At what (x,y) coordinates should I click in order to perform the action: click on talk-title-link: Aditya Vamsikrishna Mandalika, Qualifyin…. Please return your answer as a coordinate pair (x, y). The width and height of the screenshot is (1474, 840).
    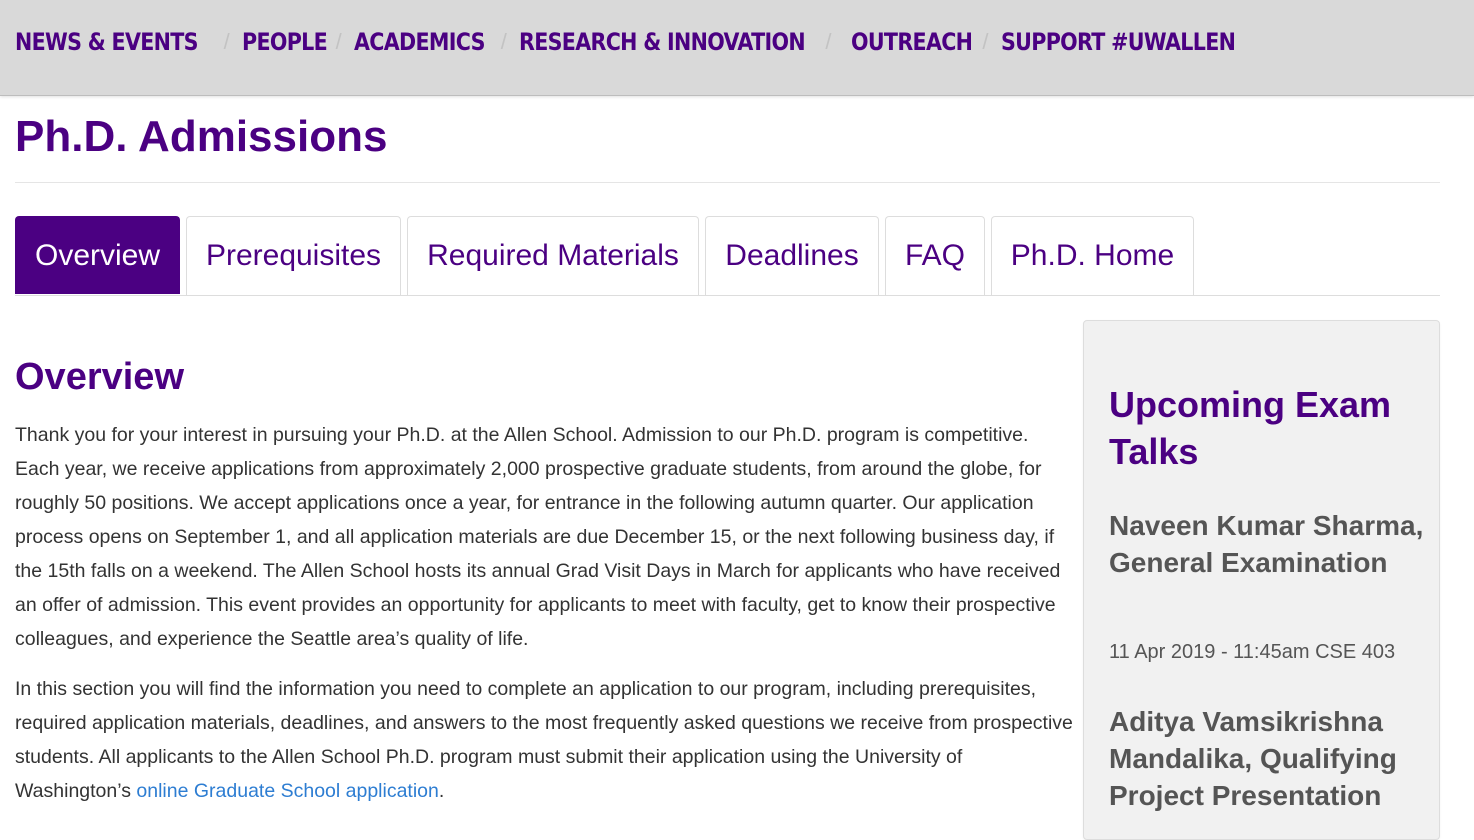
    Looking at the image, I should click on (1269, 758).